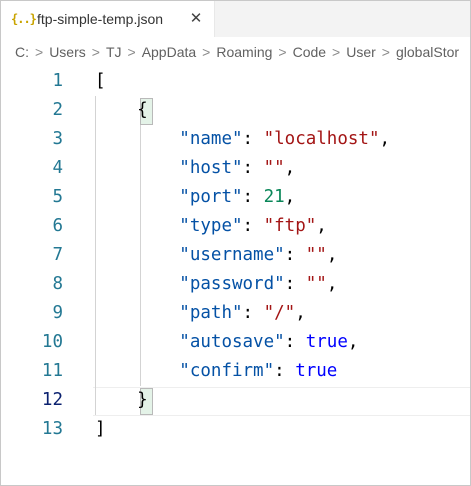 This screenshot has width=471, height=486. What do you see at coordinates (100, 429) in the screenshot?
I see `bracket-token: ]` at bounding box center [100, 429].